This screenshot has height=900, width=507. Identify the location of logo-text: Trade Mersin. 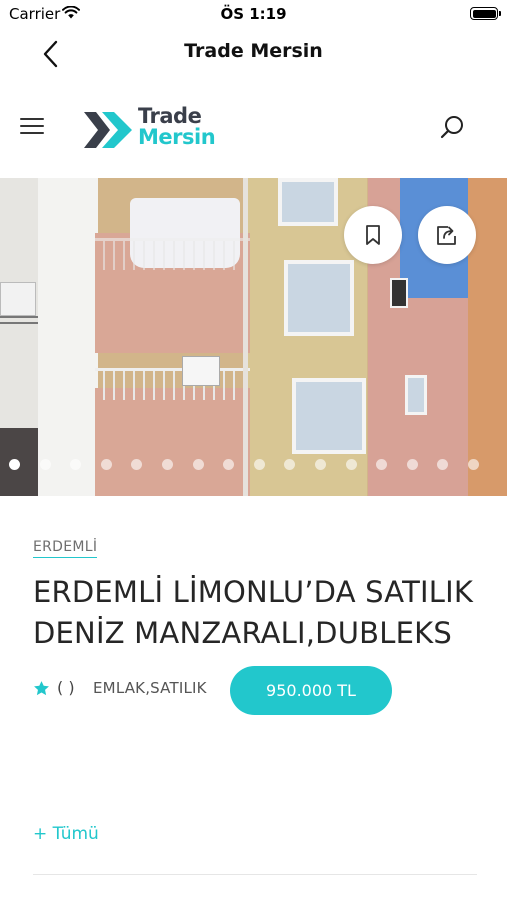
(177, 126).